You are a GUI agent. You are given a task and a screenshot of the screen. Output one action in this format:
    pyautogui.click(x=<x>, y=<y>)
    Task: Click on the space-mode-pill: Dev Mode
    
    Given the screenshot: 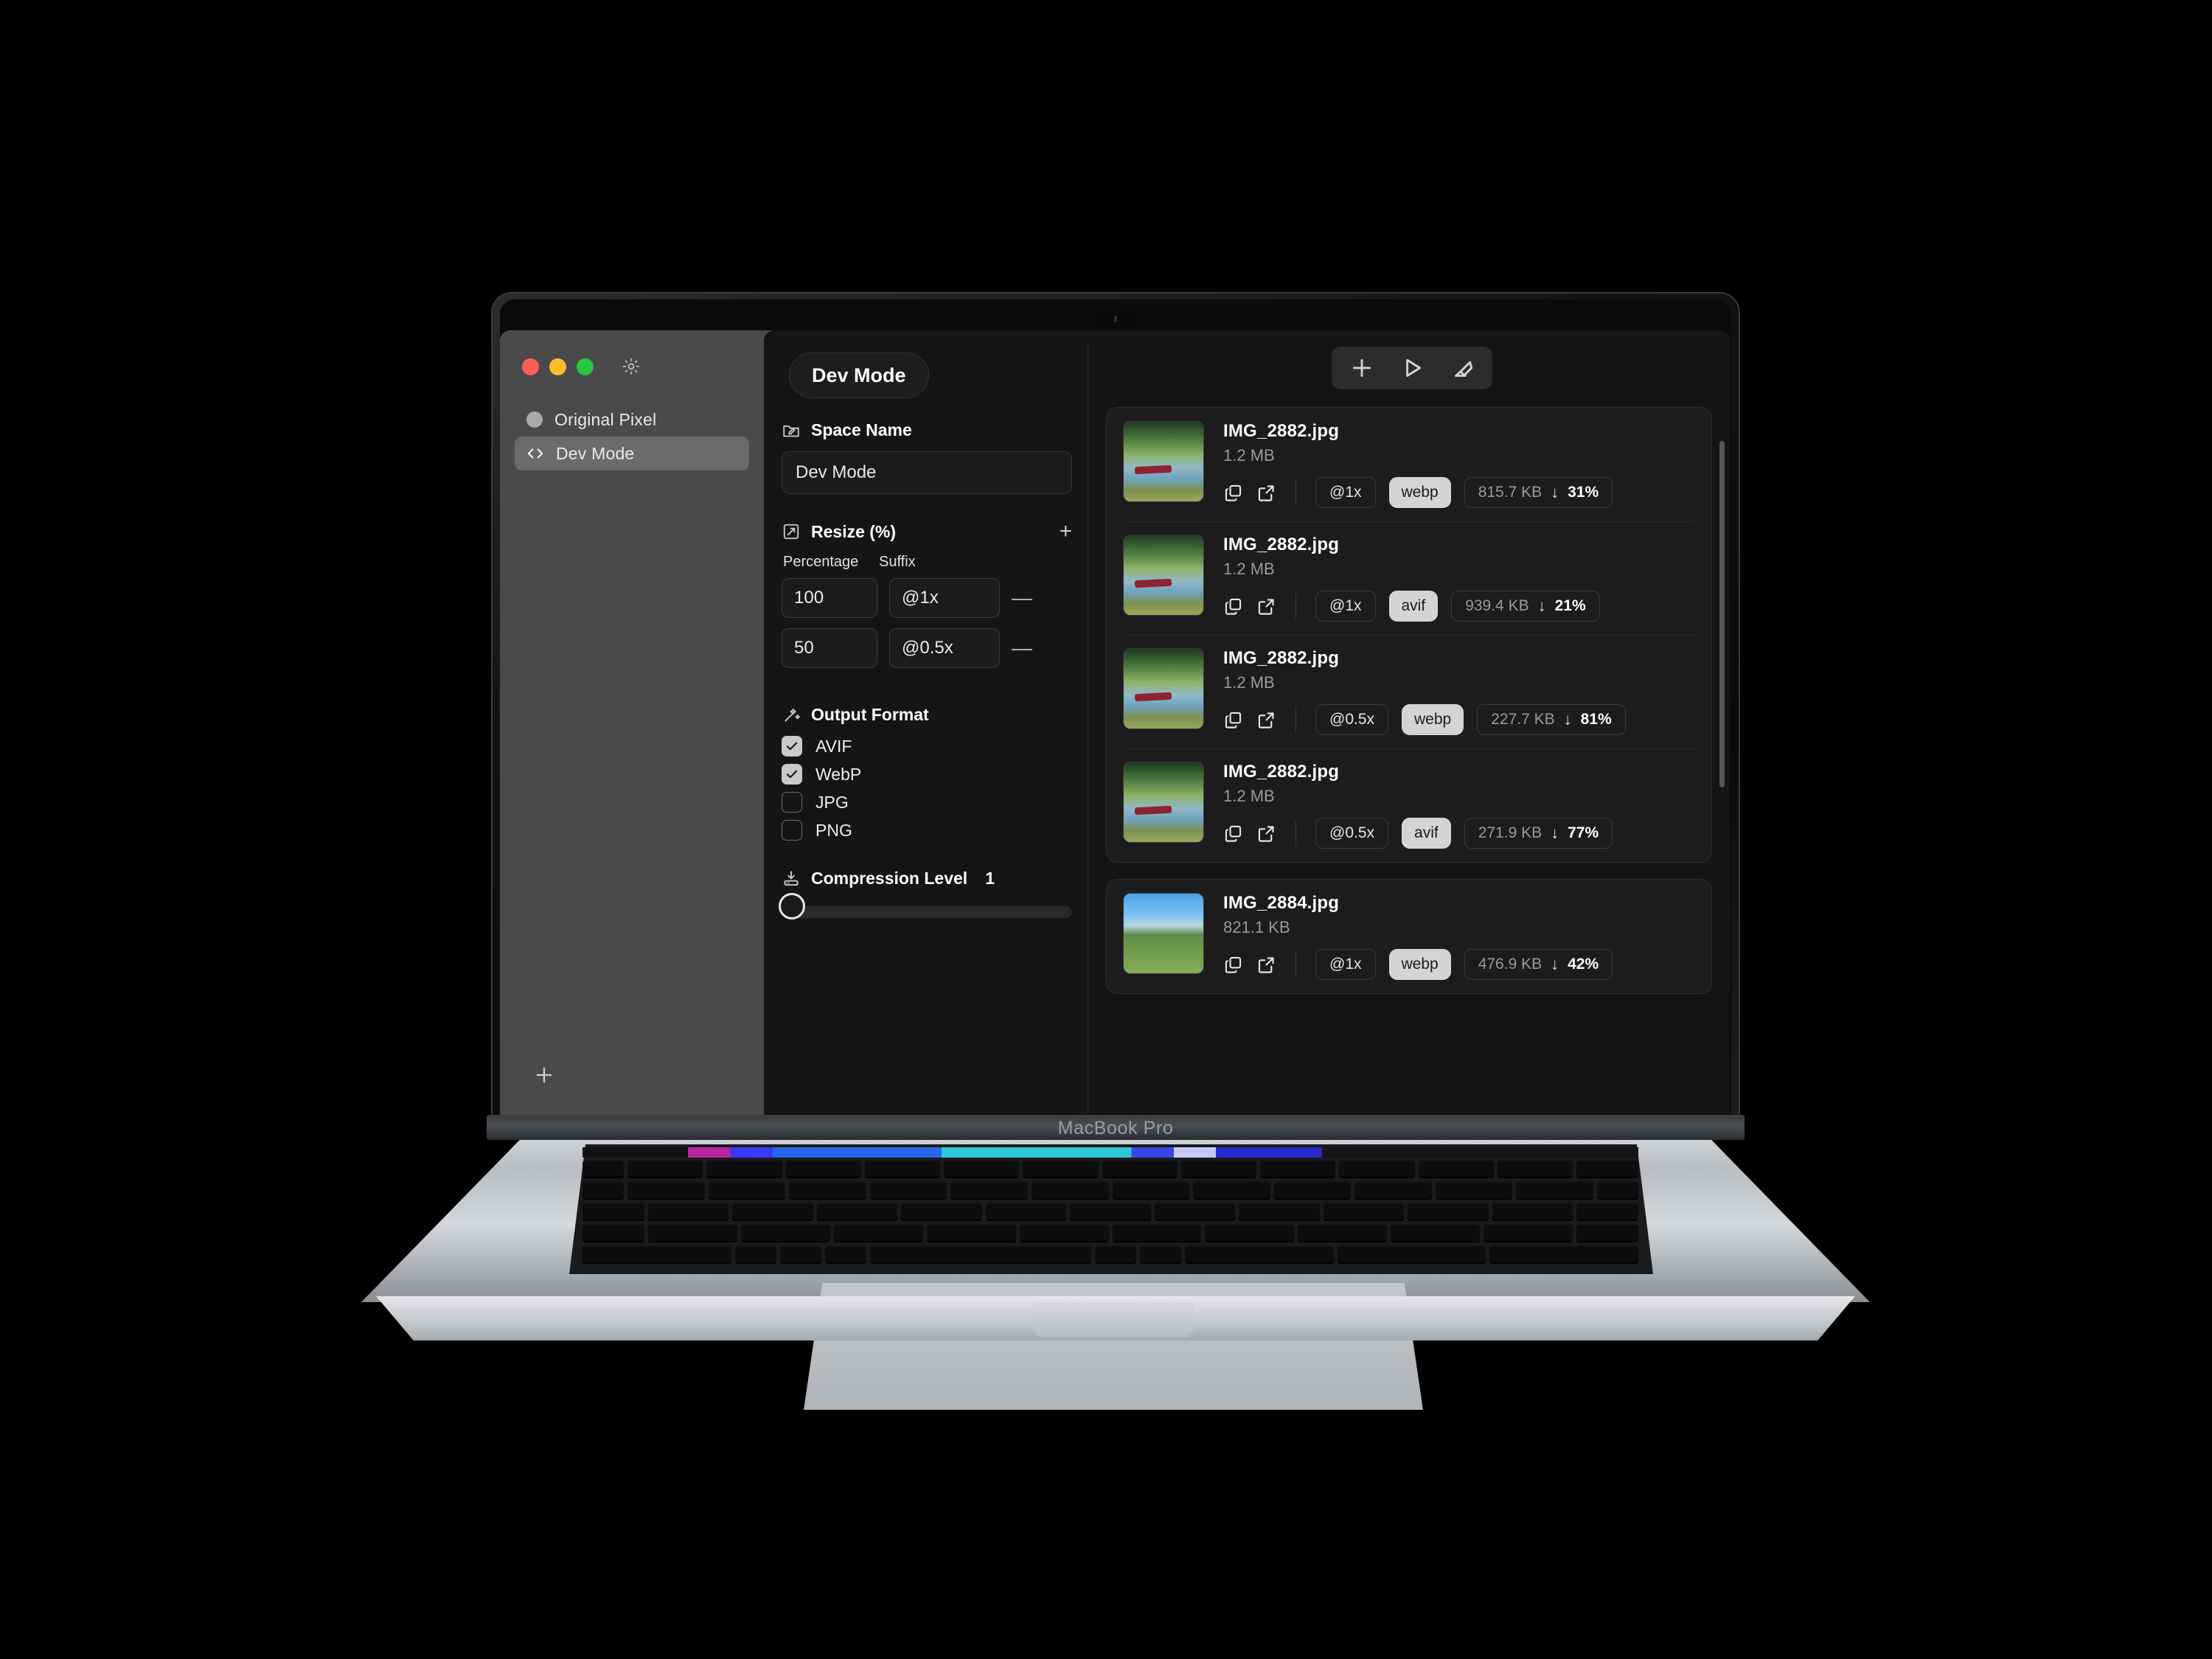 What is the action you would take?
    pyautogui.click(x=859, y=375)
    